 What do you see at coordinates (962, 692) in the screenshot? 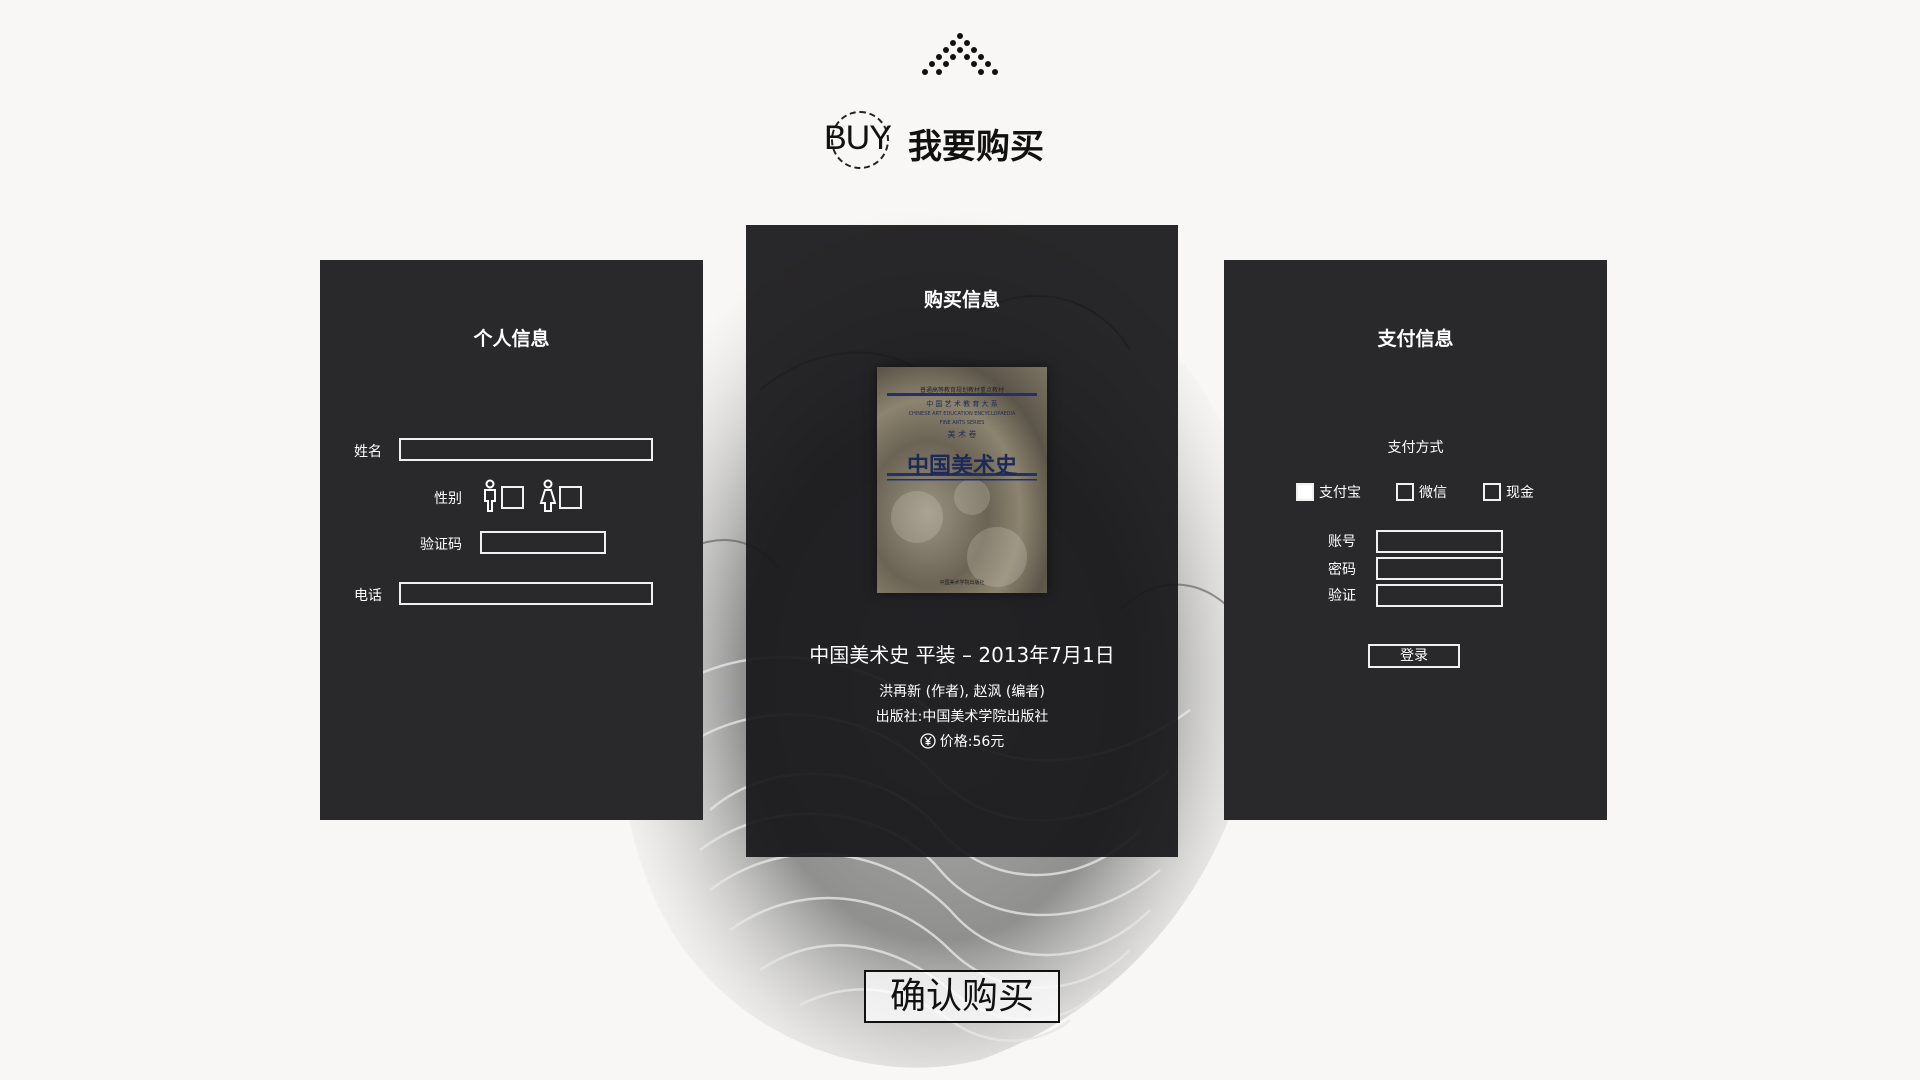
I see `book-authors: 洪再新 (作者), 赵沨 (编者)` at bounding box center [962, 692].